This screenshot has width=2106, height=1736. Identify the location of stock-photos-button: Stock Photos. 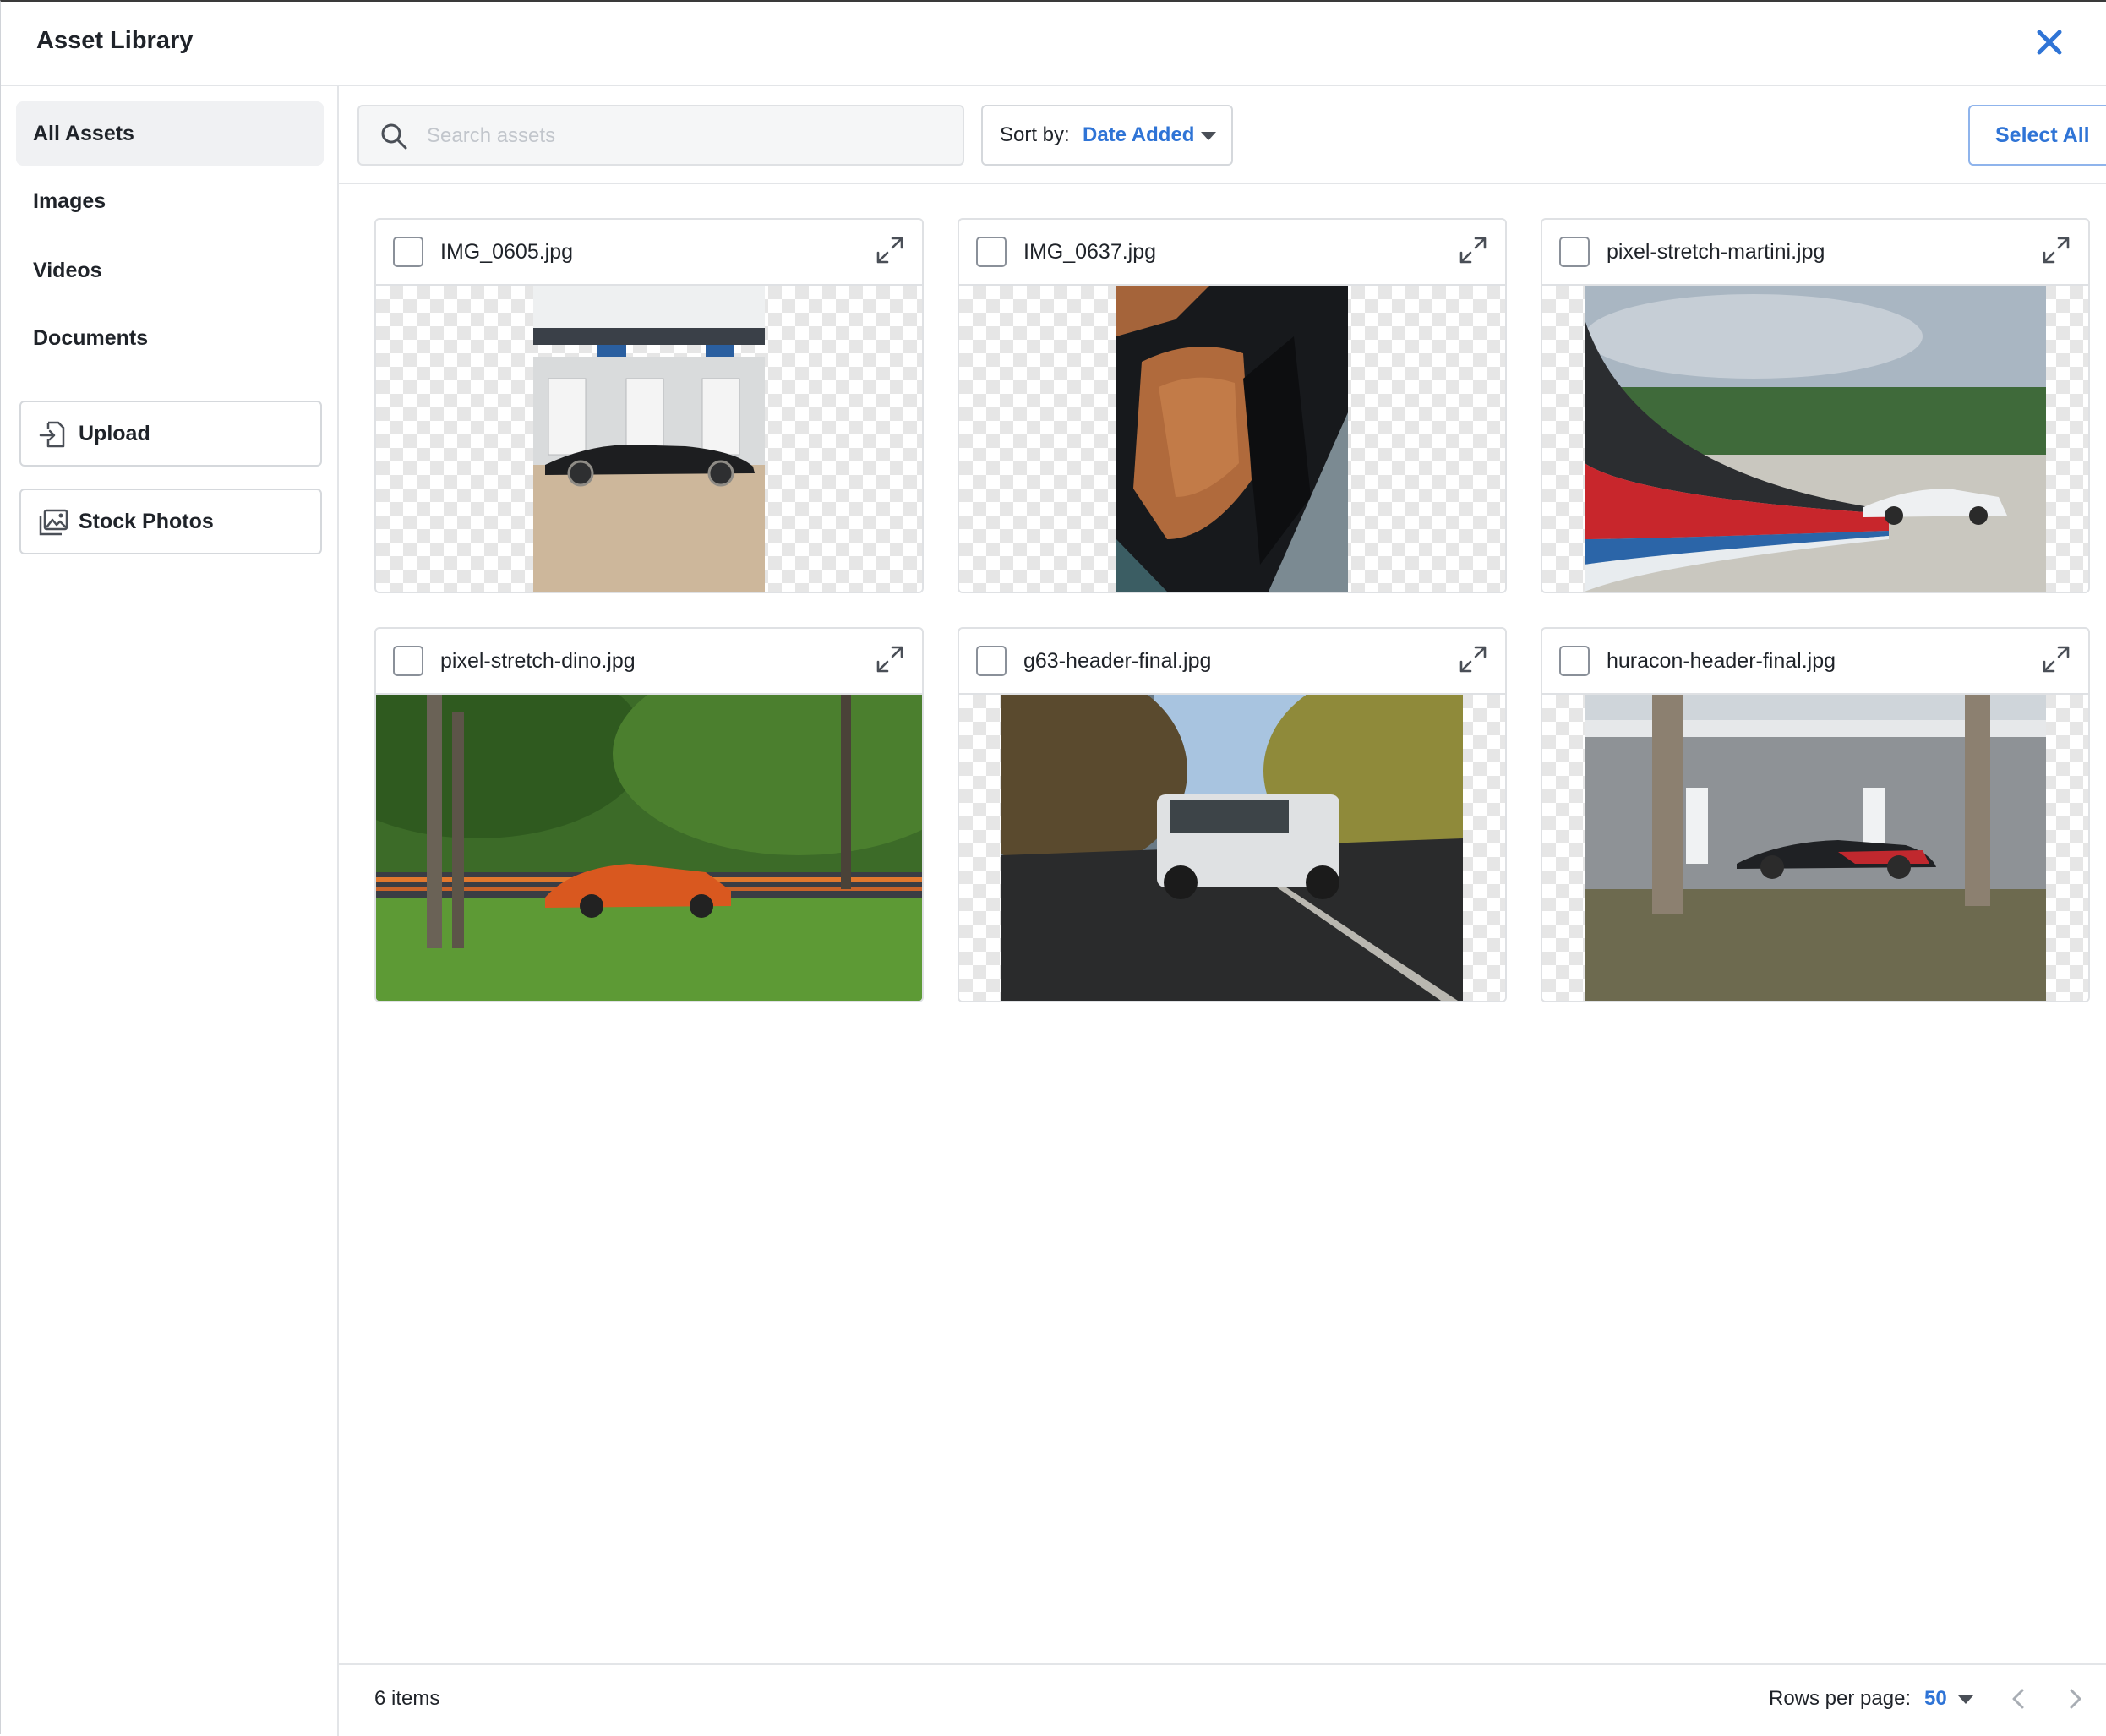
(170, 521).